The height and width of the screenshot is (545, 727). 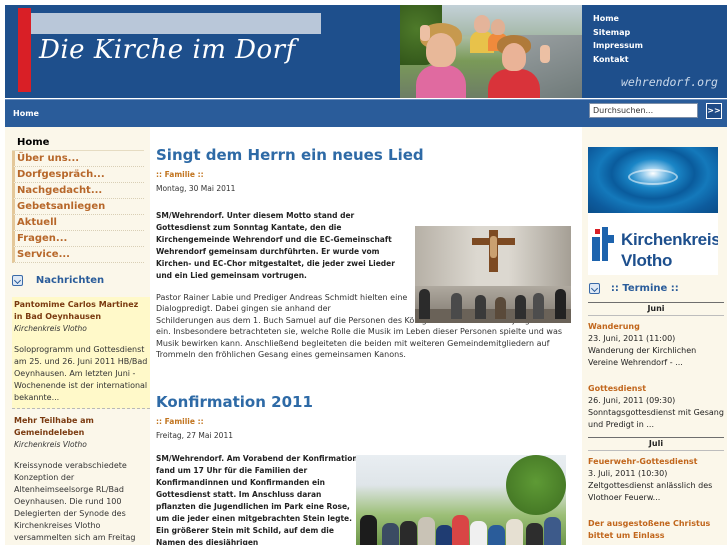 I want to click on news-heading-label: Nachrichten, so click(x=70, y=280).